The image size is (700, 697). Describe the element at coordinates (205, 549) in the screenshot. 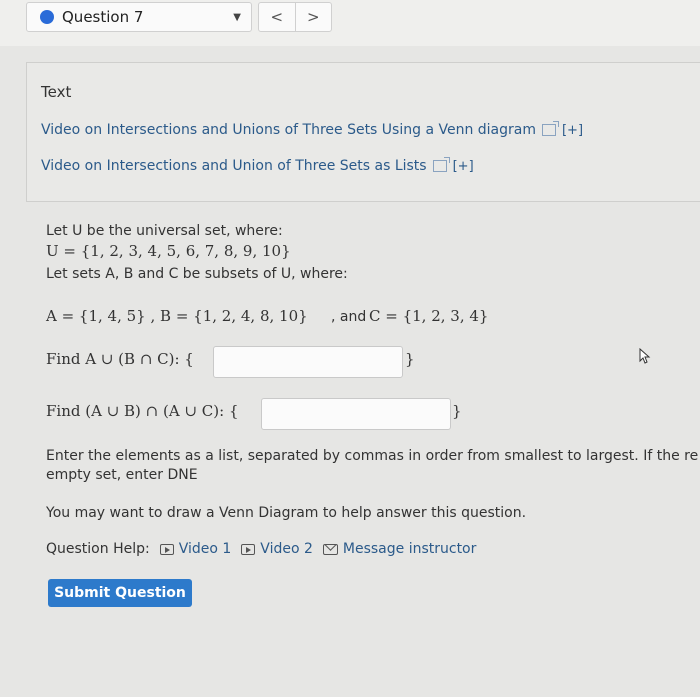

I see `video-1-label: Video 1` at that location.